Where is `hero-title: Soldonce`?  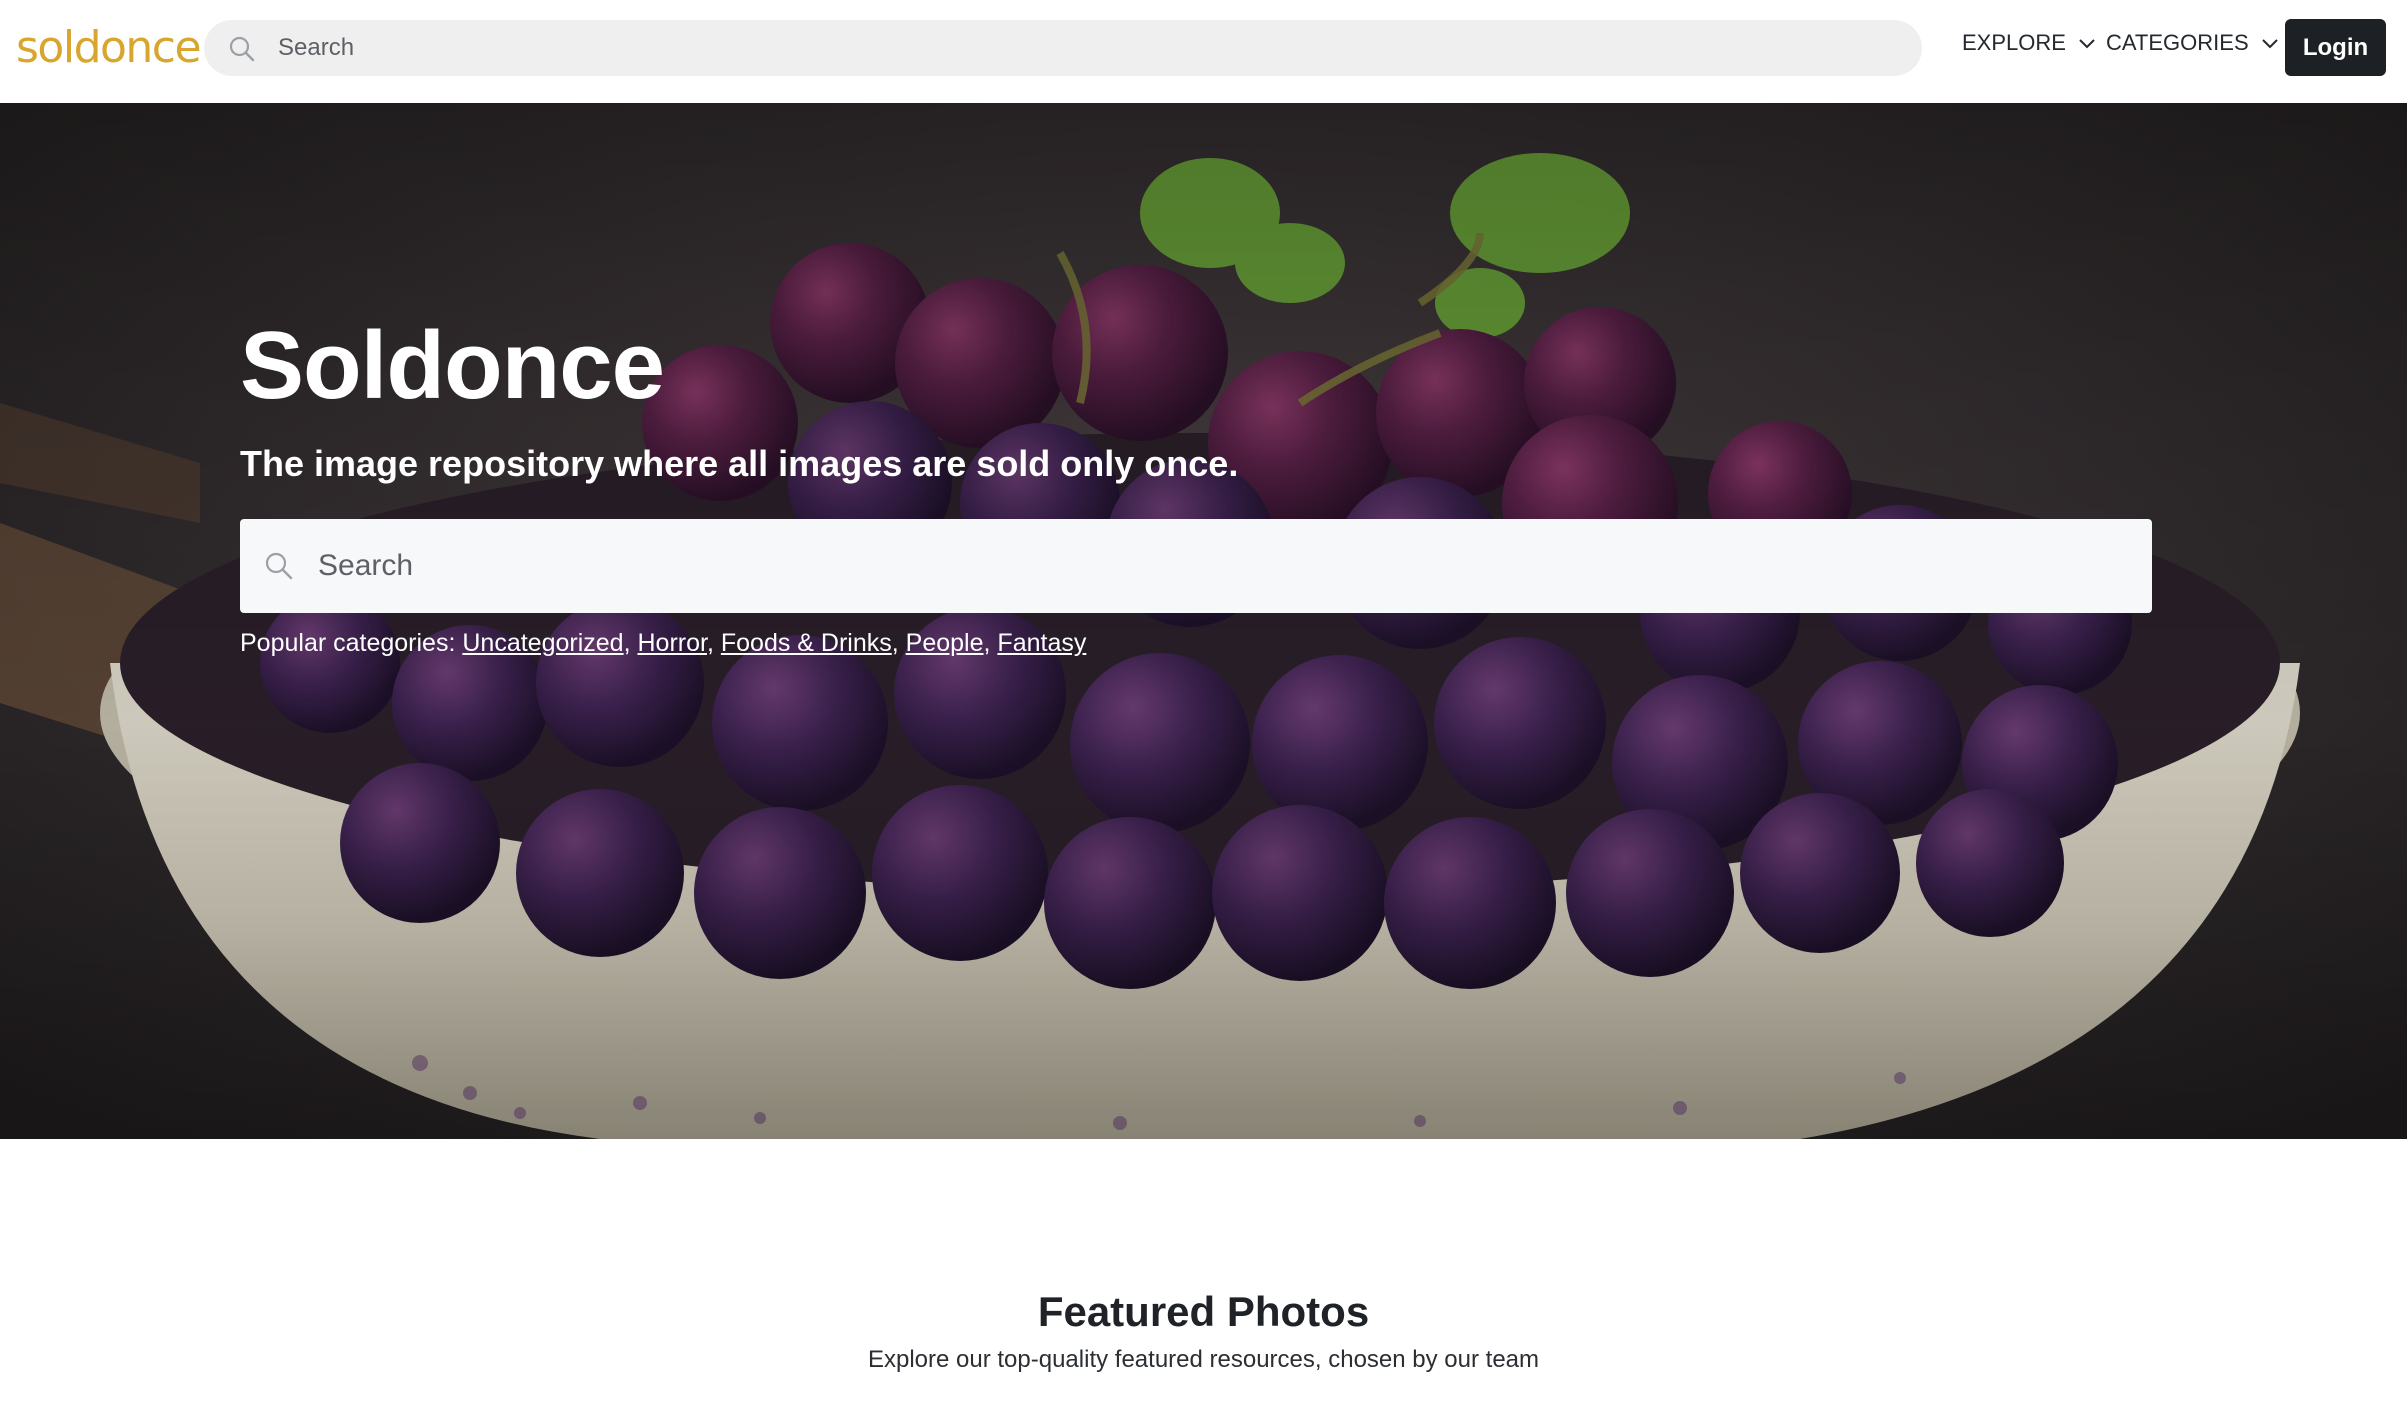 hero-title: Soldonce is located at coordinates (452, 365).